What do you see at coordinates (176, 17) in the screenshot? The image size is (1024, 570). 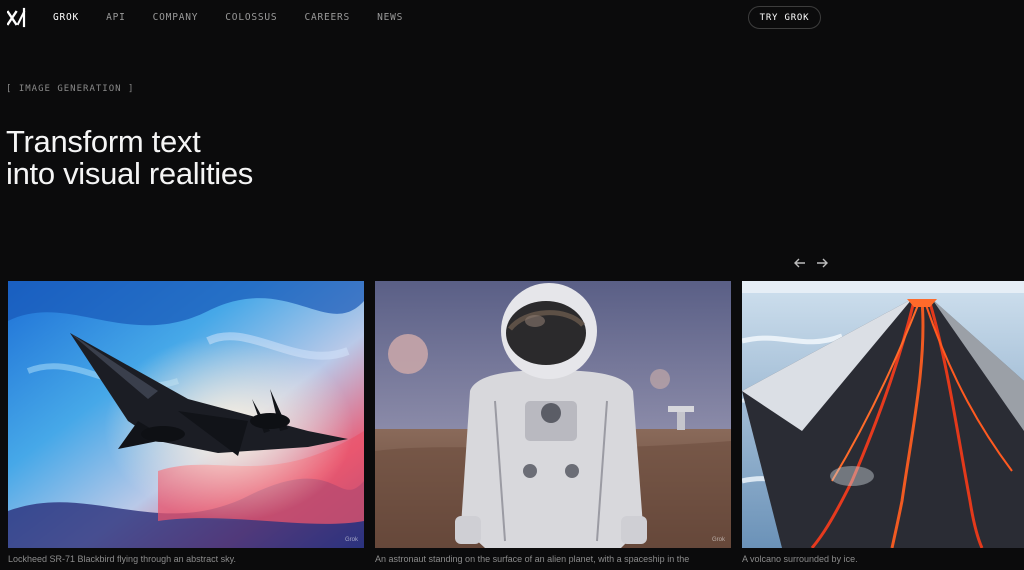 I see `nav-link-company: COMPANY` at bounding box center [176, 17].